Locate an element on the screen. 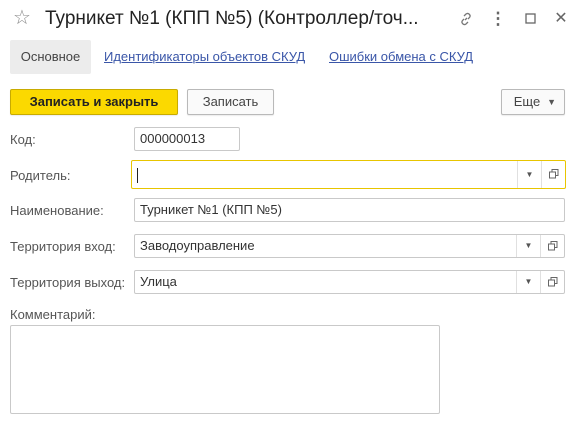 The image size is (583, 426). star-icon: ☆ is located at coordinates (22, 18).